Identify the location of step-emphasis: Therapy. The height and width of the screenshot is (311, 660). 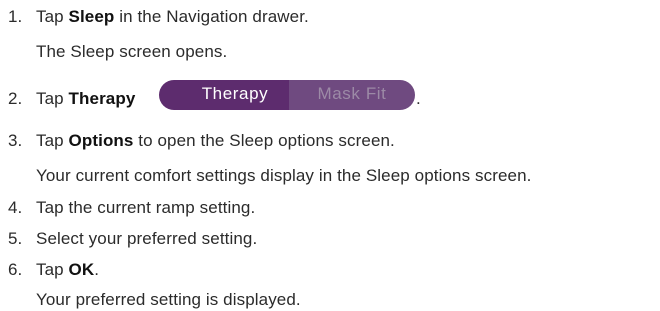
(102, 98).